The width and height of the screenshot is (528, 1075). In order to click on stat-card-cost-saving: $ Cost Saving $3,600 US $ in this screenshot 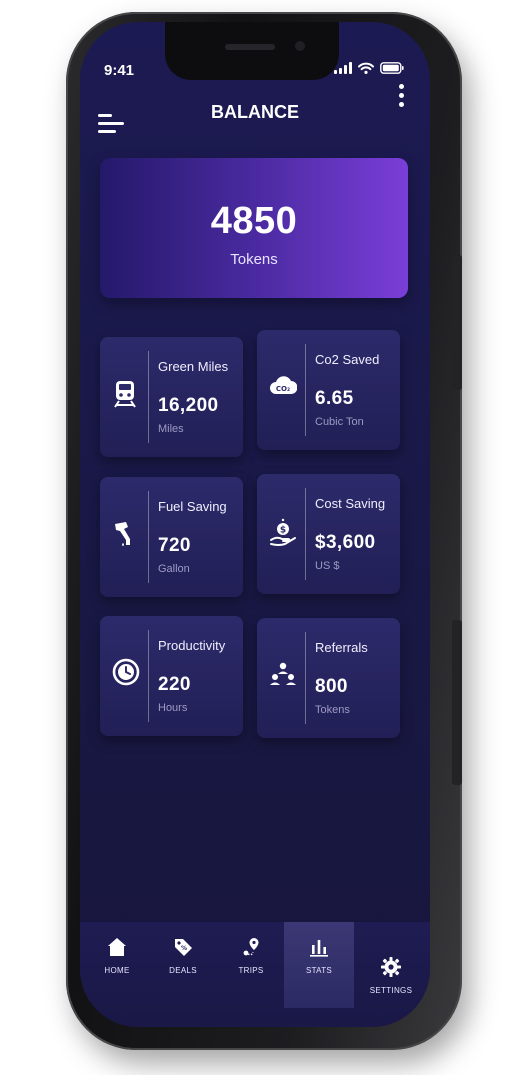, I will do `click(328, 534)`.